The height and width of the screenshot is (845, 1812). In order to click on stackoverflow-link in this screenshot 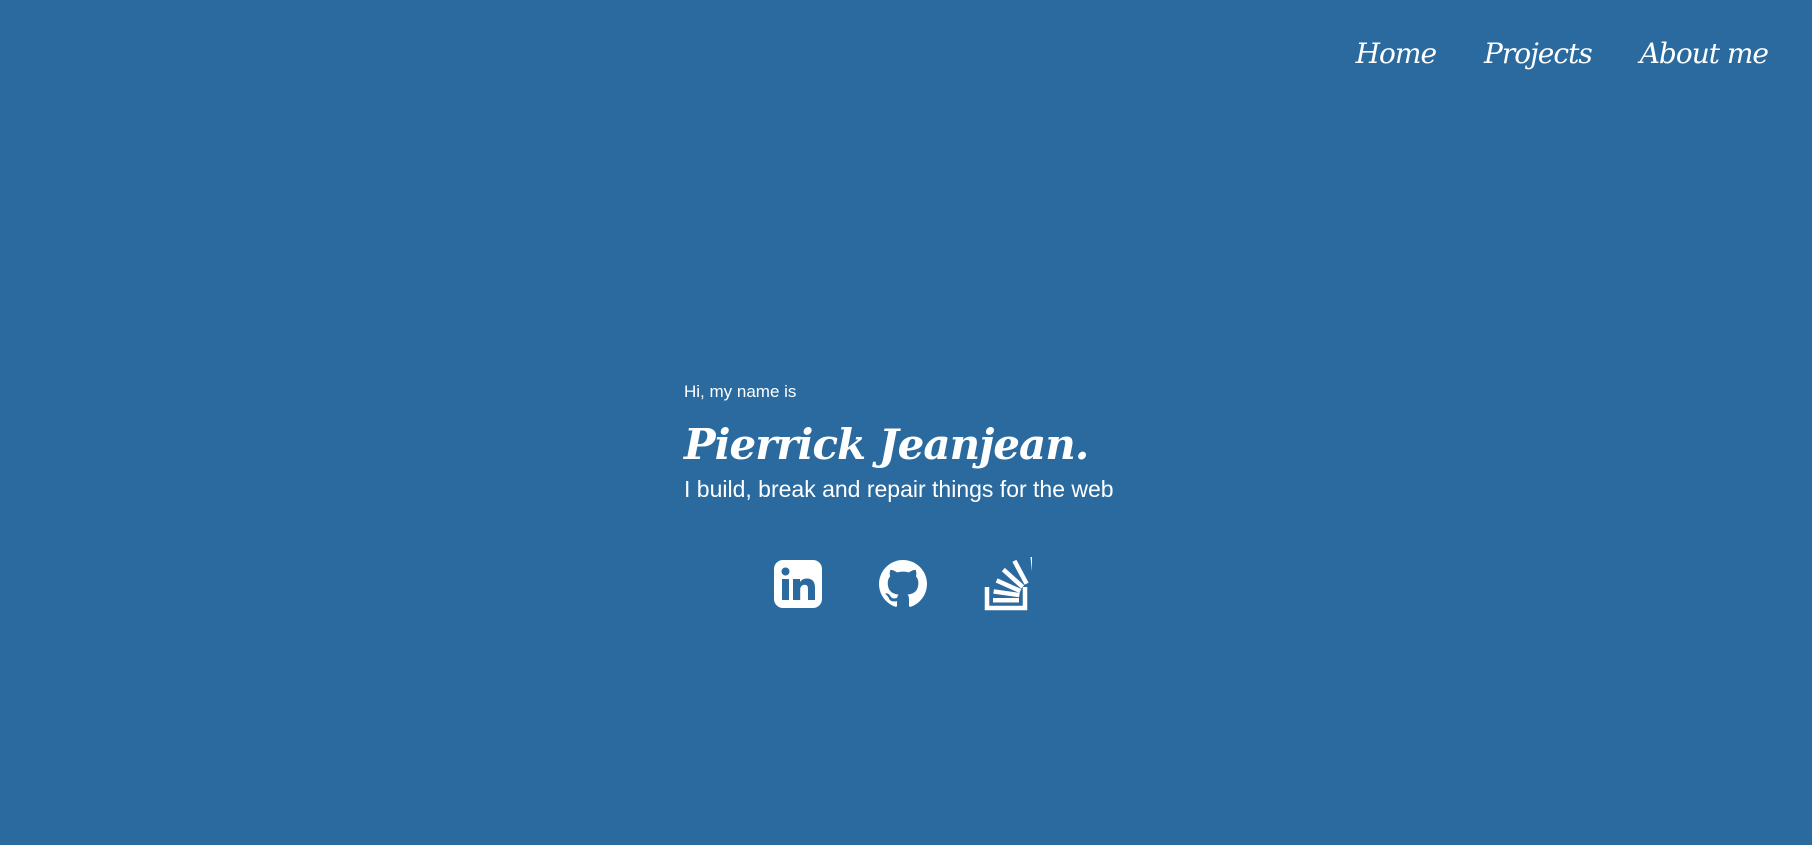, I will do `click(1008, 584)`.